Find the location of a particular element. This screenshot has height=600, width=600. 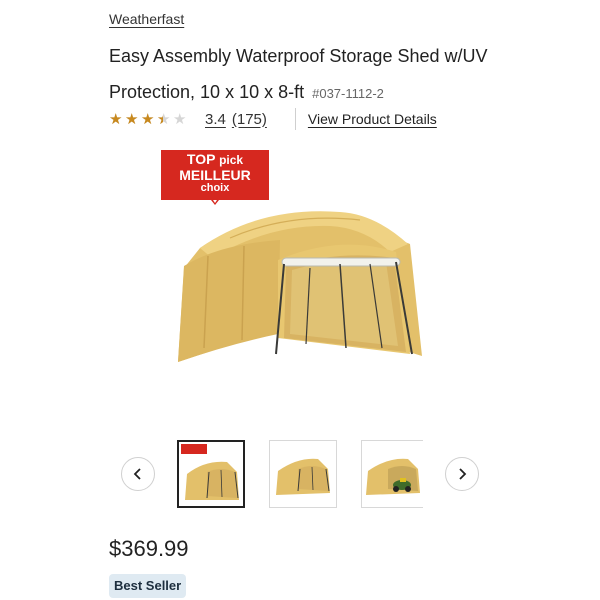

product-price: $369.99 is located at coordinates (149, 548).